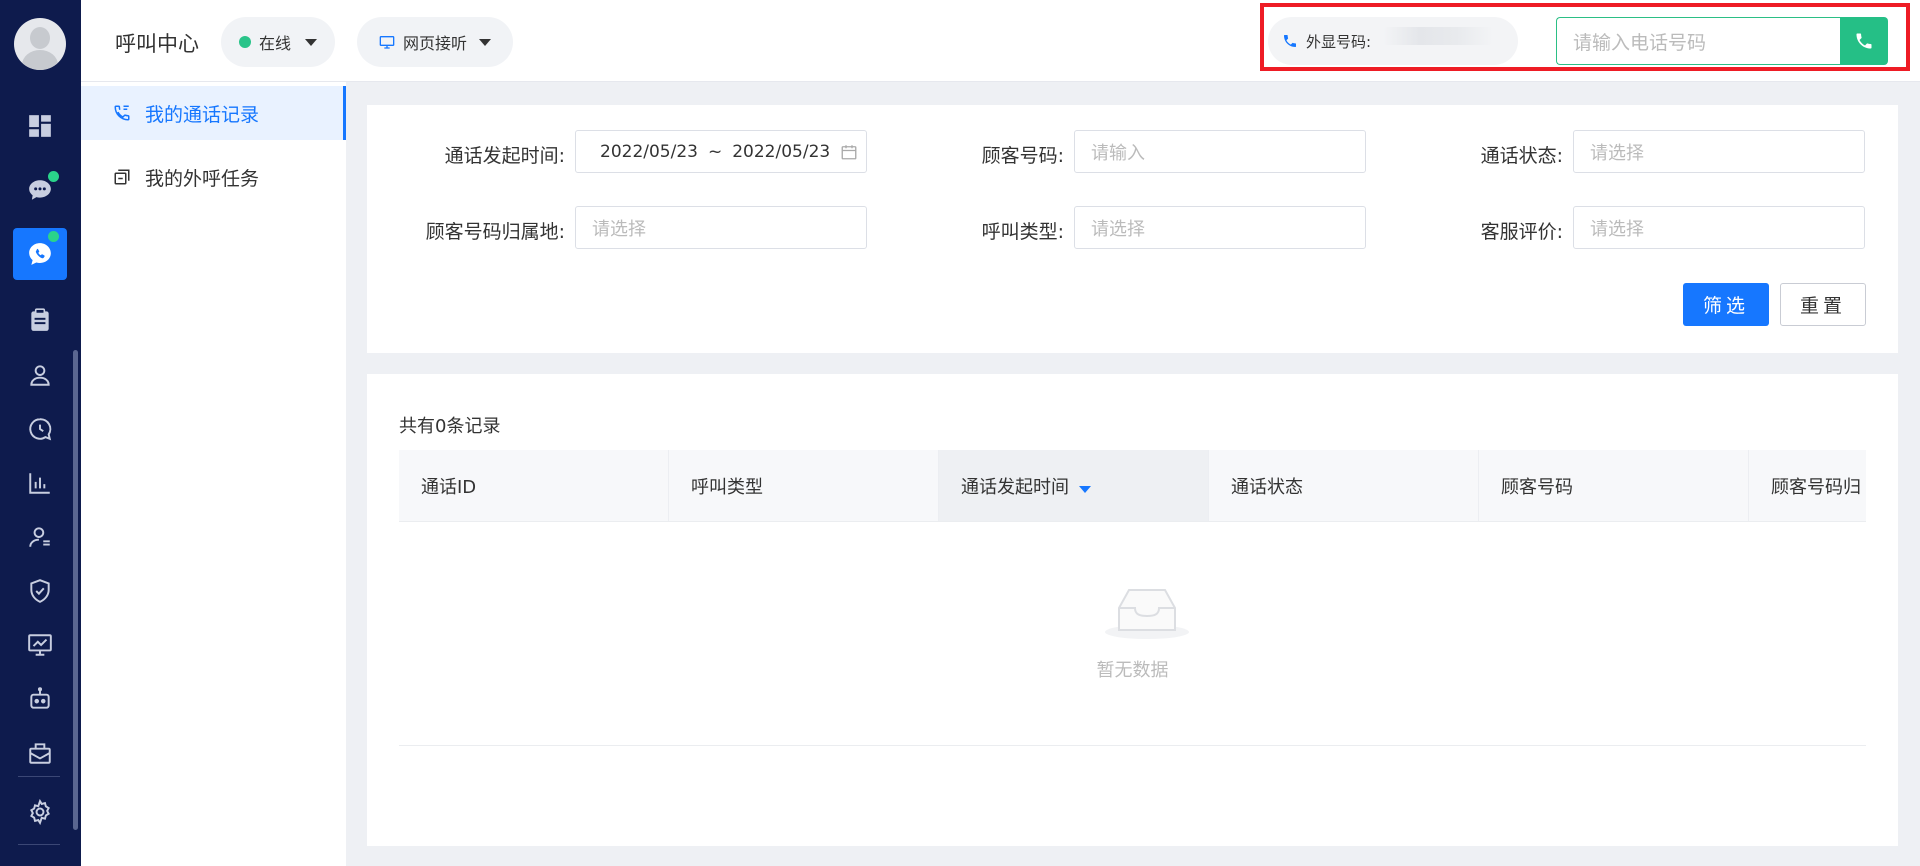  Describe the element at coordinates (721, 227) in the screenshot. I see `region-select: 请选择` at that location.